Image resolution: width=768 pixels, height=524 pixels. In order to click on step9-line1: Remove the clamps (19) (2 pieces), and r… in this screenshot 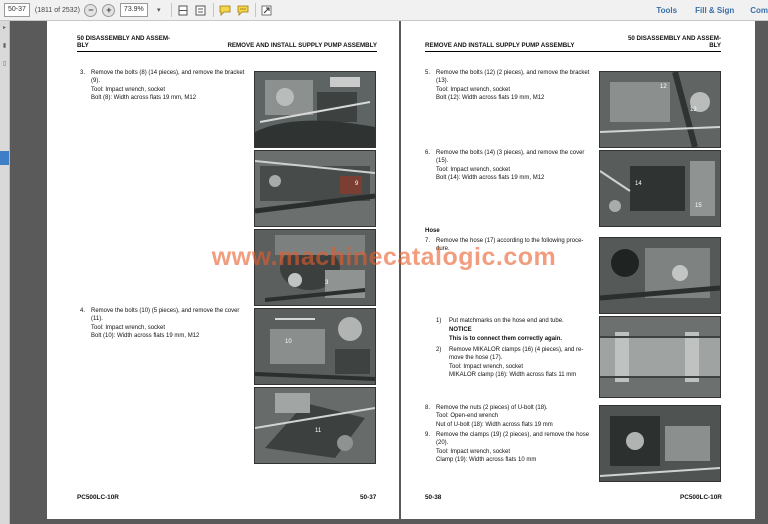, I will do `click(513, 435)`.